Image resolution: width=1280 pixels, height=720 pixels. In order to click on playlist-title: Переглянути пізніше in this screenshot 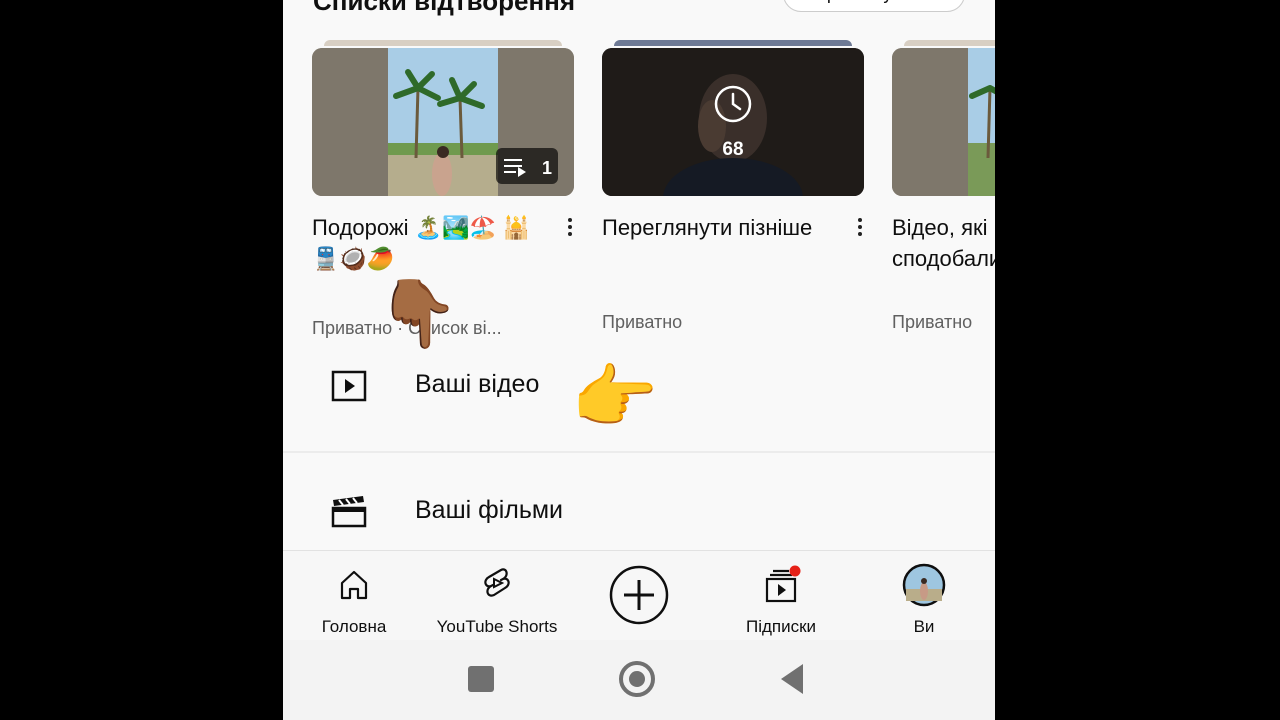, I will do `click(707, 227)`.